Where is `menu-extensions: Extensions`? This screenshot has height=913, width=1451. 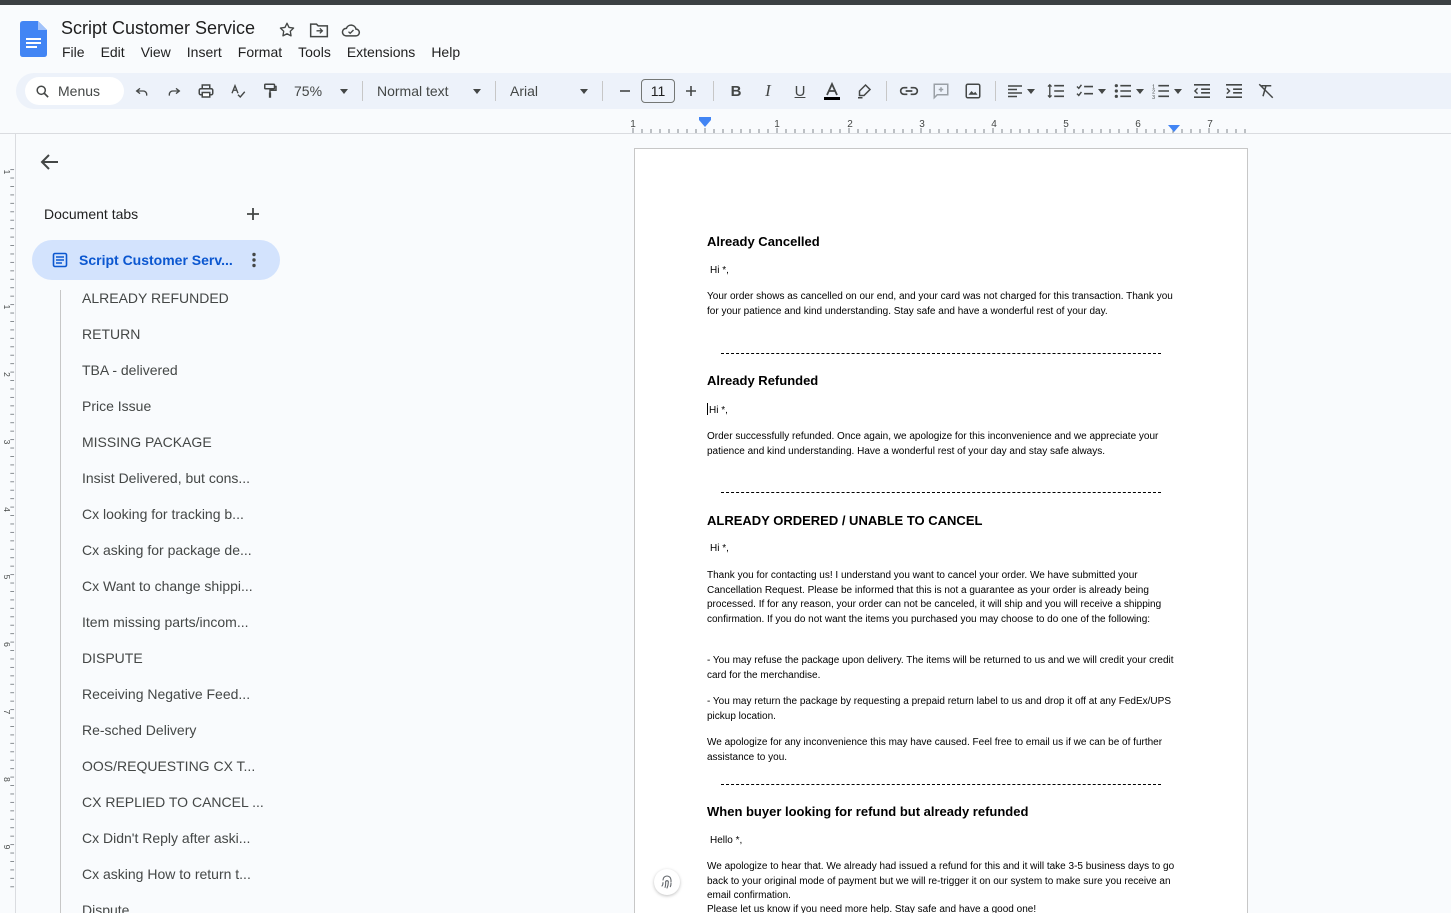 menu-extensions: Extensions is located at coordinates (381, 52).